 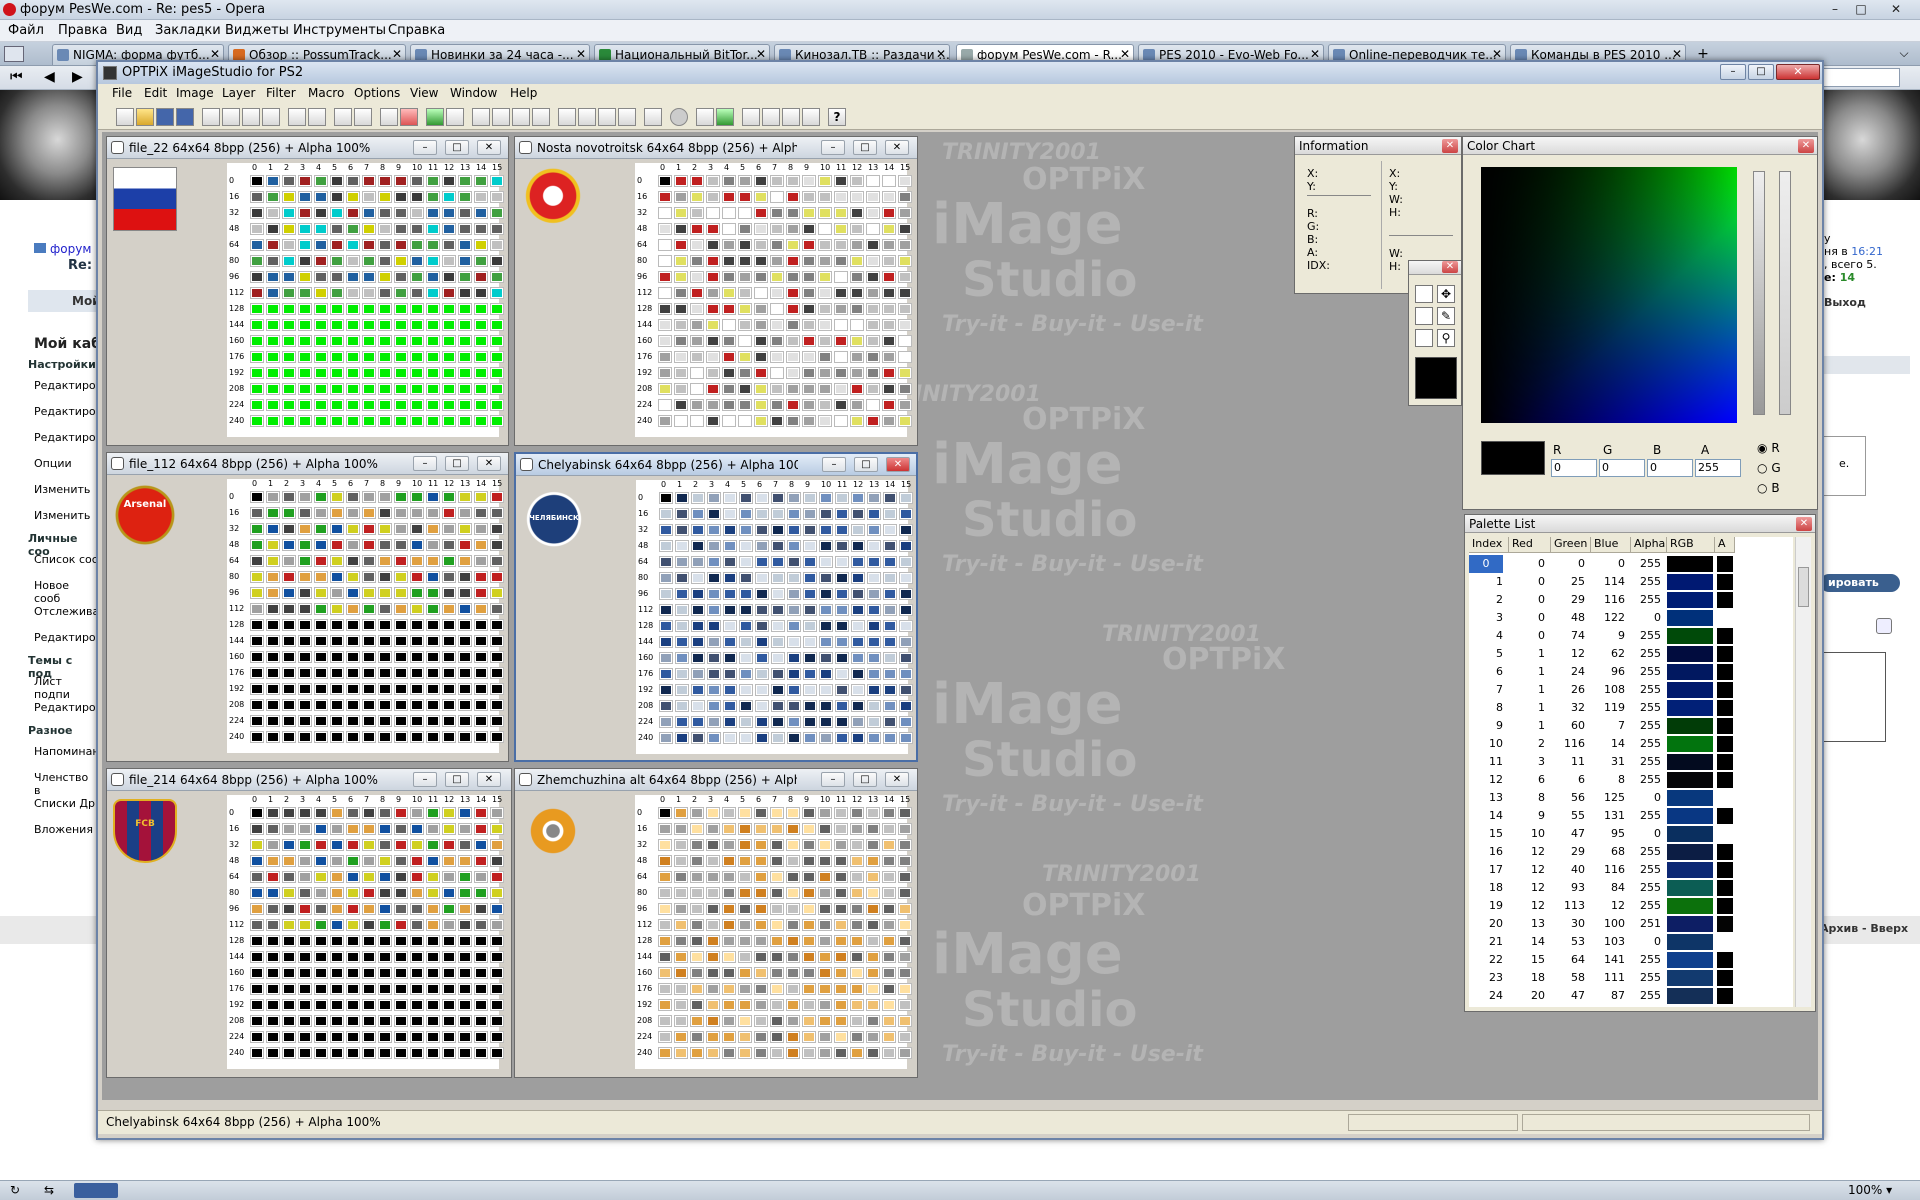 I want to click on sidebar-item: Редактиро, so click(x=65, y=637).